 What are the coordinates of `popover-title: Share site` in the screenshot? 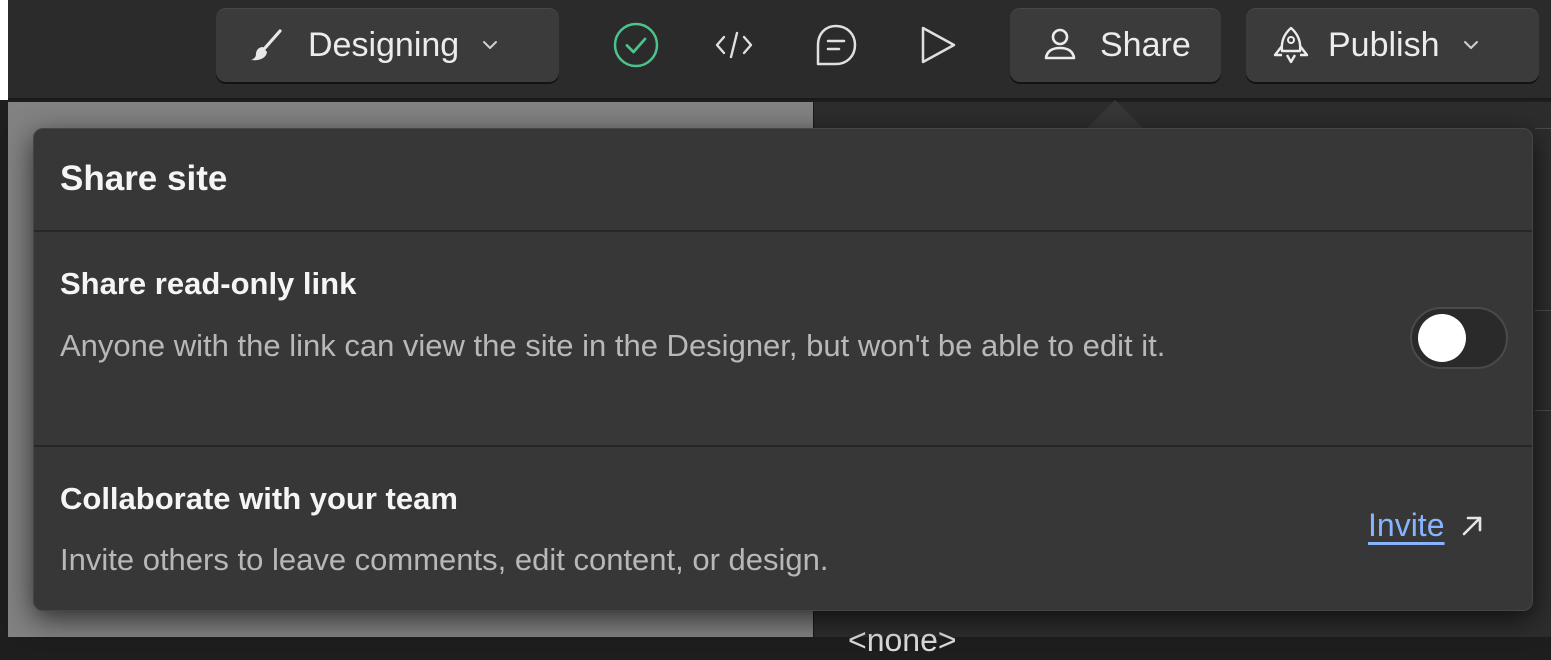 It's located at (144, 178).